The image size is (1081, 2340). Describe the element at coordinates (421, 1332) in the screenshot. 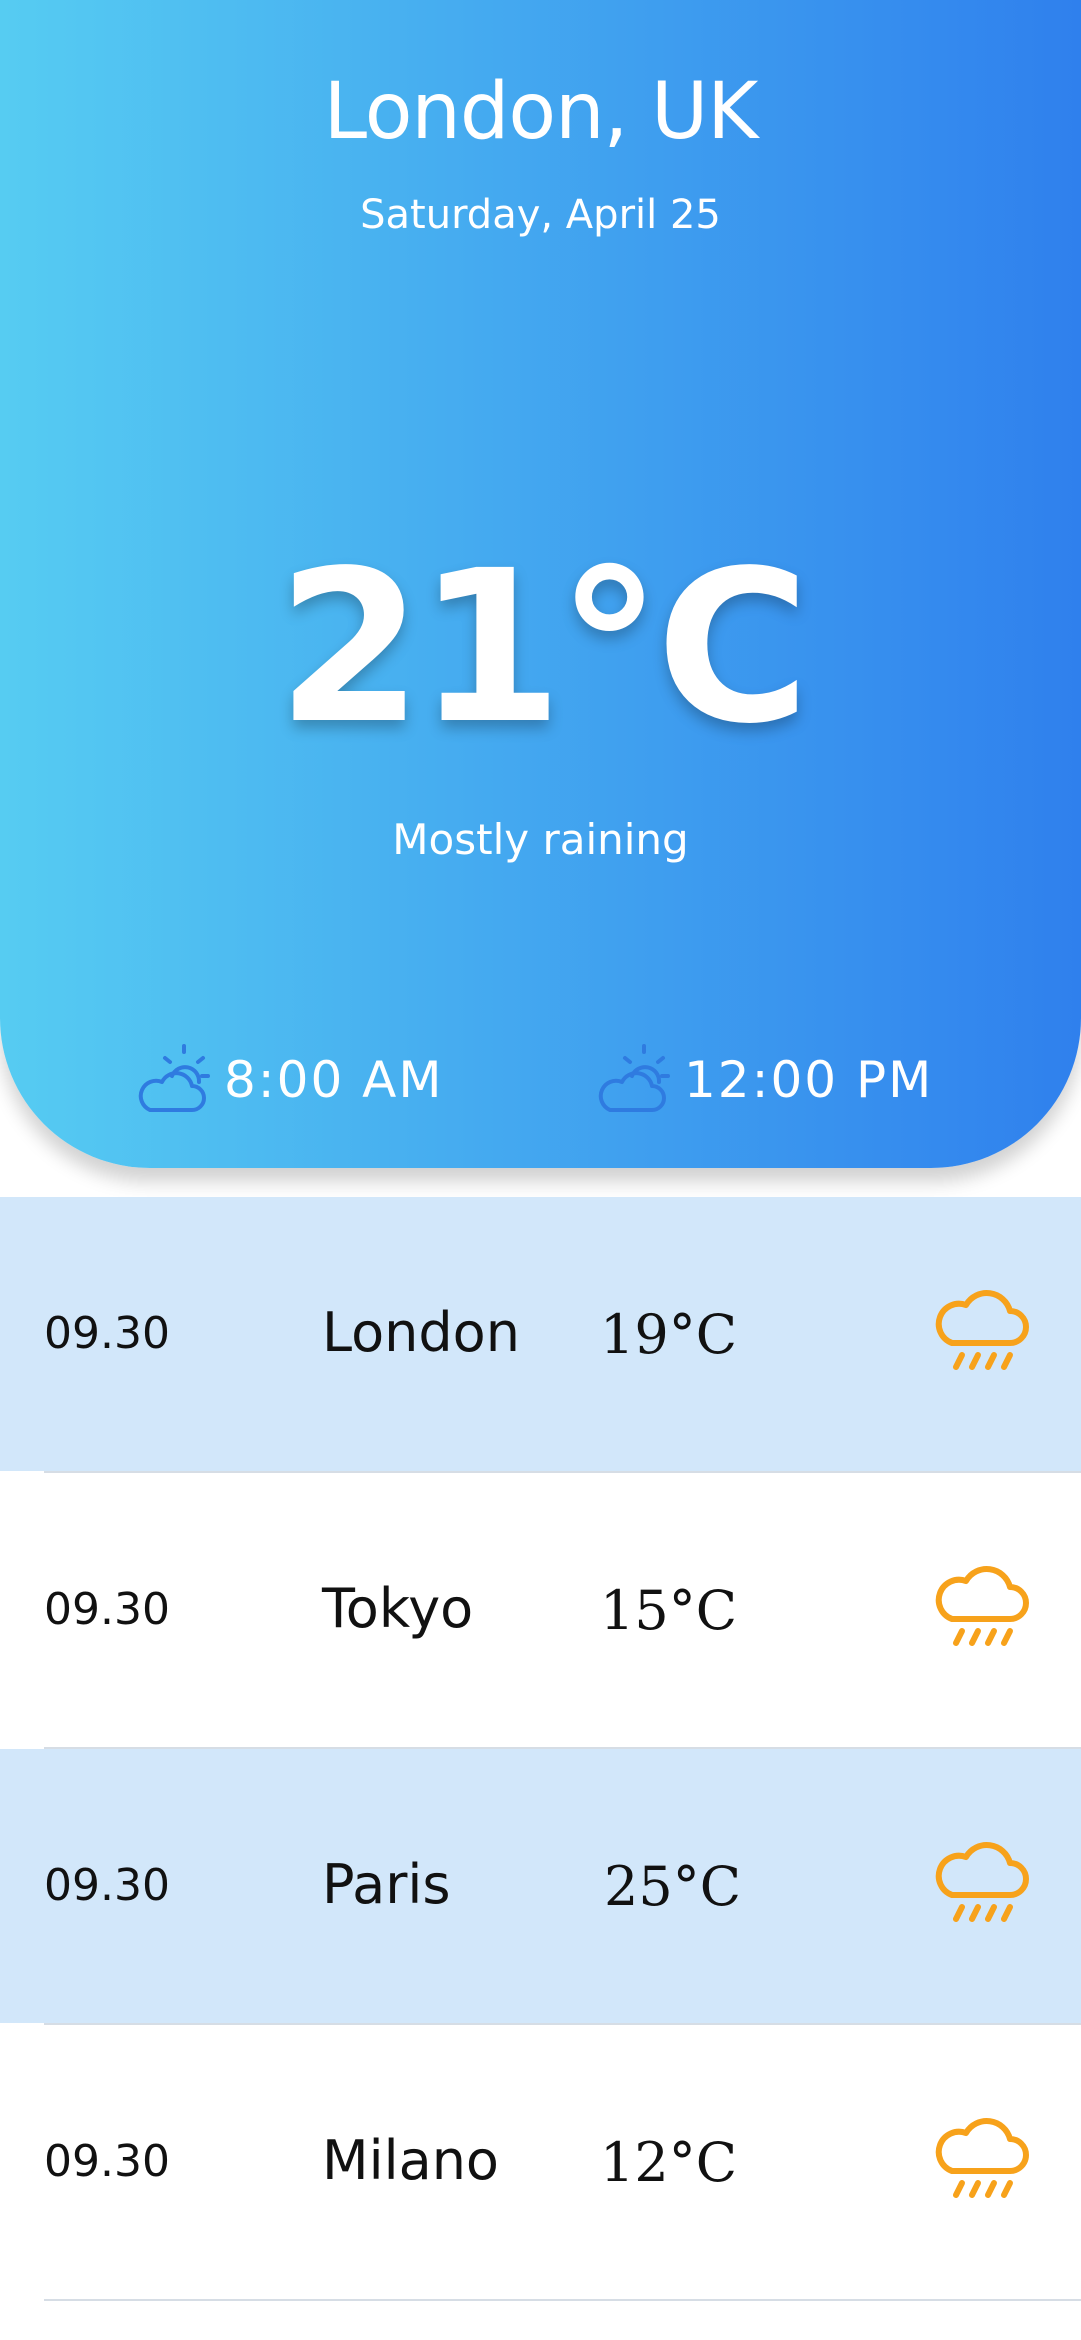

I see `forecast-city: London` at that location.